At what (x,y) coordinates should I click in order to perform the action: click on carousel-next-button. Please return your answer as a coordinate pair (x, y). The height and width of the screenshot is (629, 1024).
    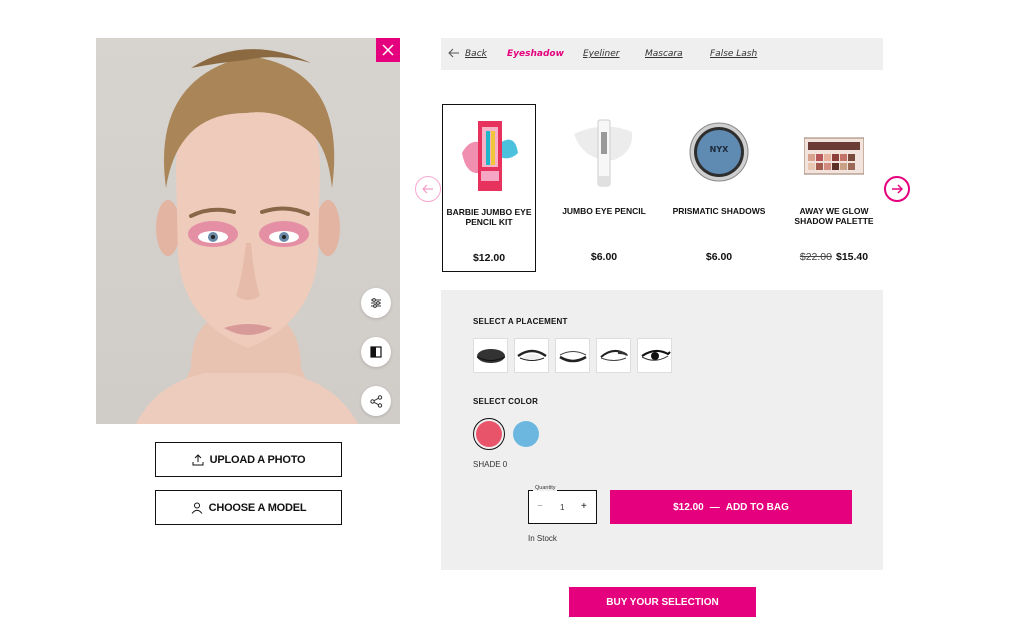
    Looking at the image, I should click on (897, 189).